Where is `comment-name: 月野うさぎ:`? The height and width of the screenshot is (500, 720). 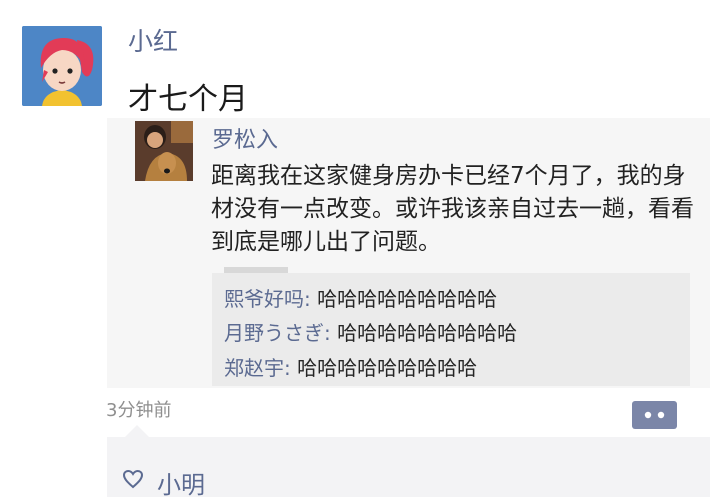
comment-name: 月野うさぎ: is located at coordinates (277, 333).